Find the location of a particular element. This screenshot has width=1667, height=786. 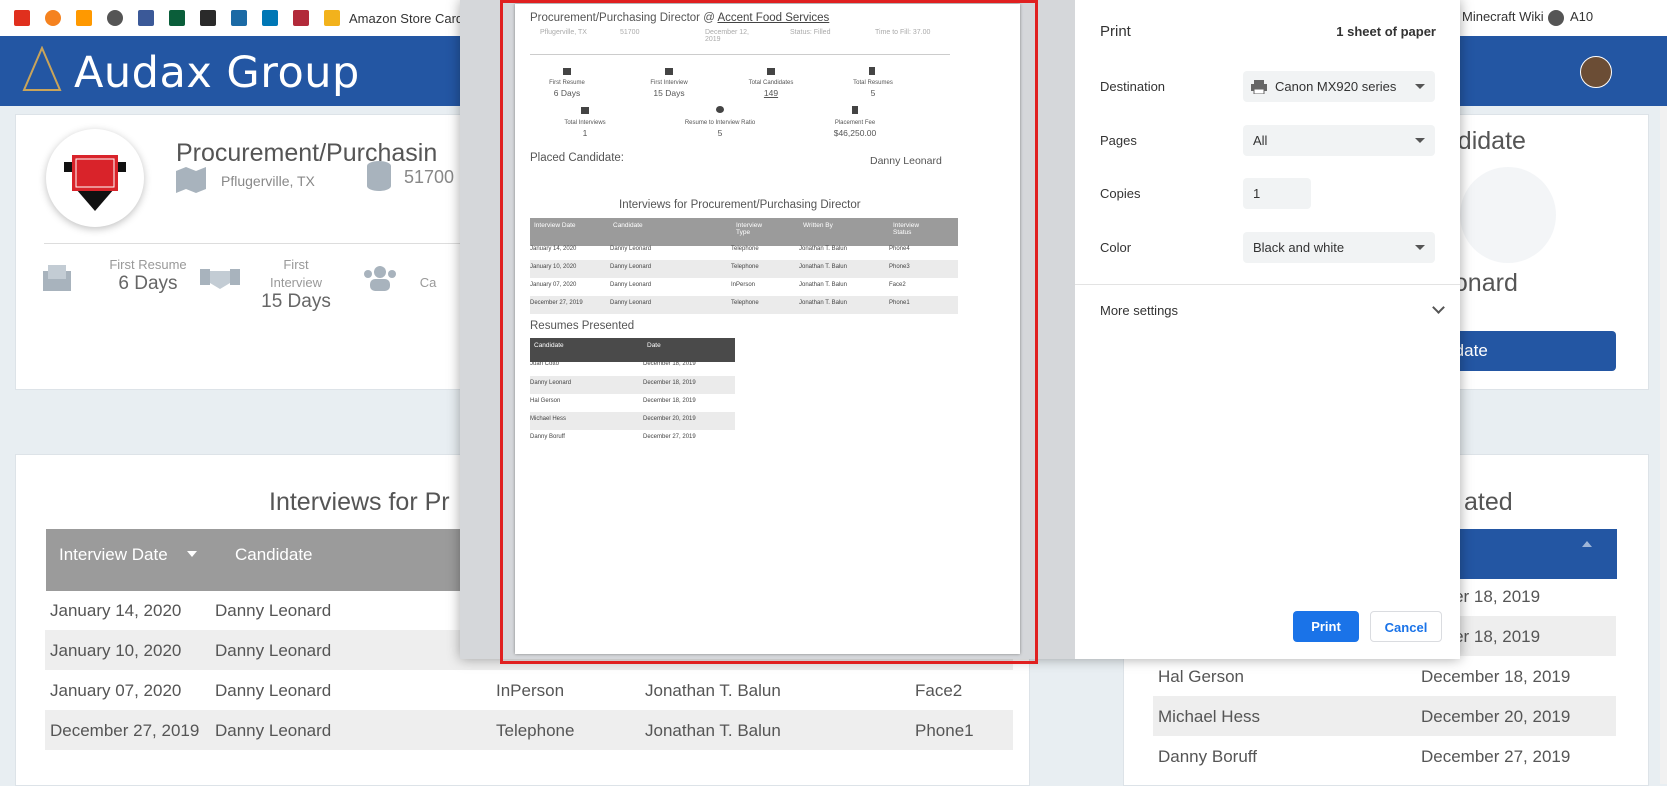

row-type: Telephone is located at coordinates (535, 730).